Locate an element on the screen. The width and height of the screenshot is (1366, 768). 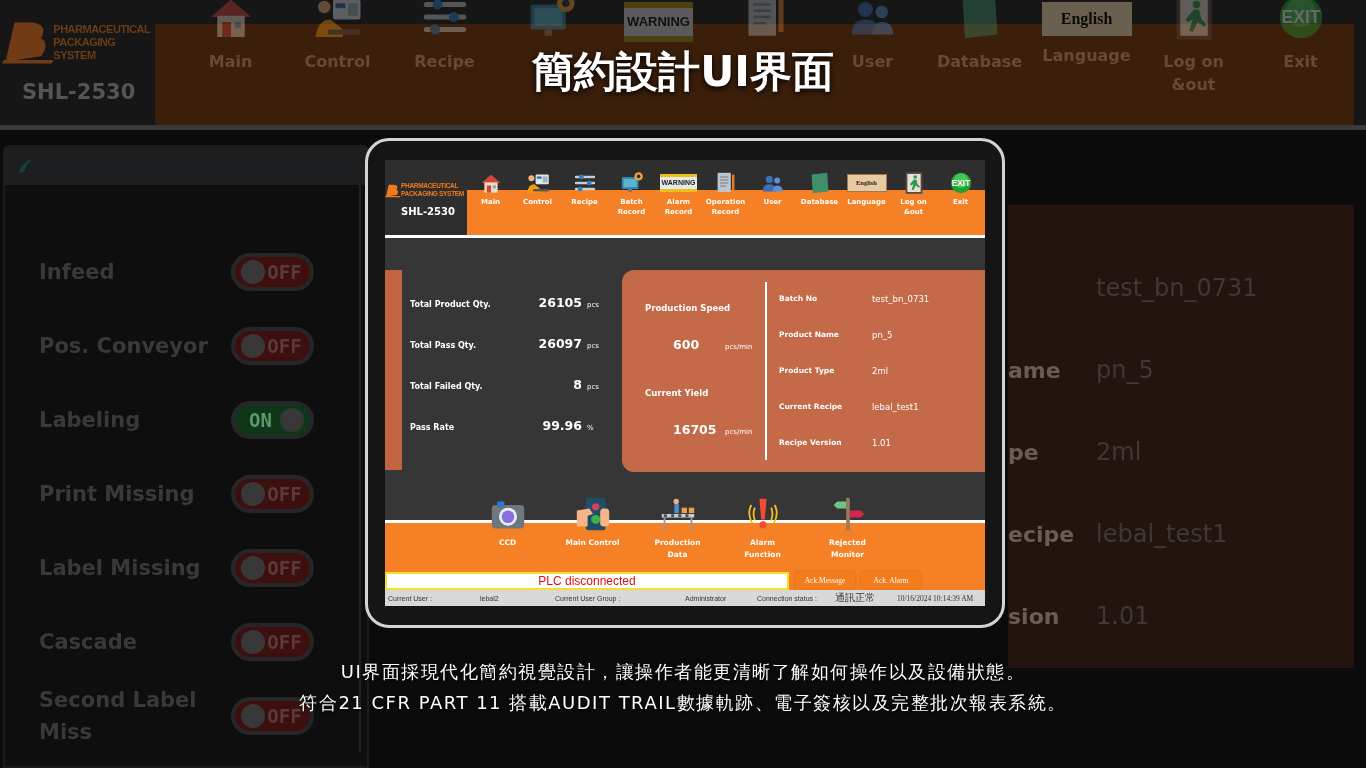
info-label: ecipe is located at coordinates (1042, 534).